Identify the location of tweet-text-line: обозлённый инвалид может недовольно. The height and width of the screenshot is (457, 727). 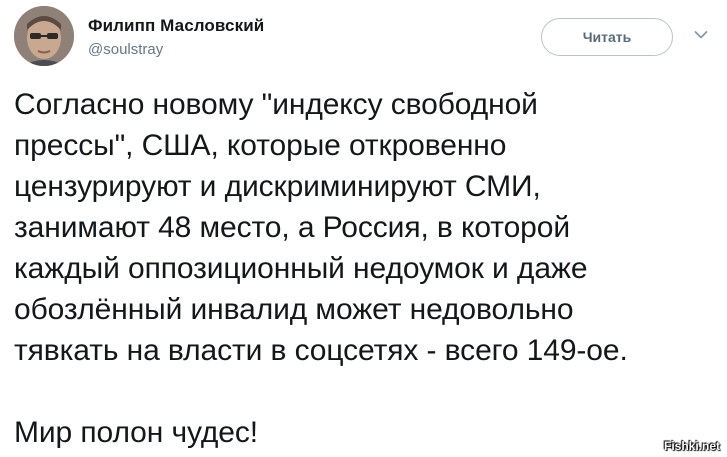
(294, 309).